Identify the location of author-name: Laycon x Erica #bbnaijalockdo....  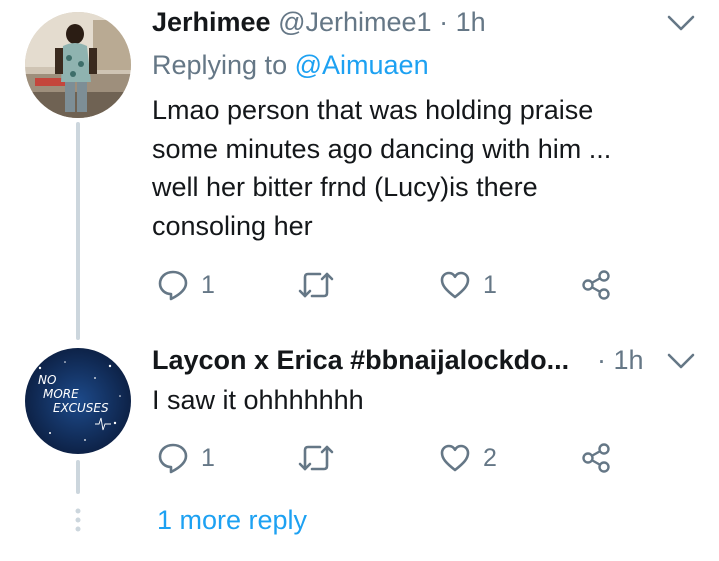
(360, 360).